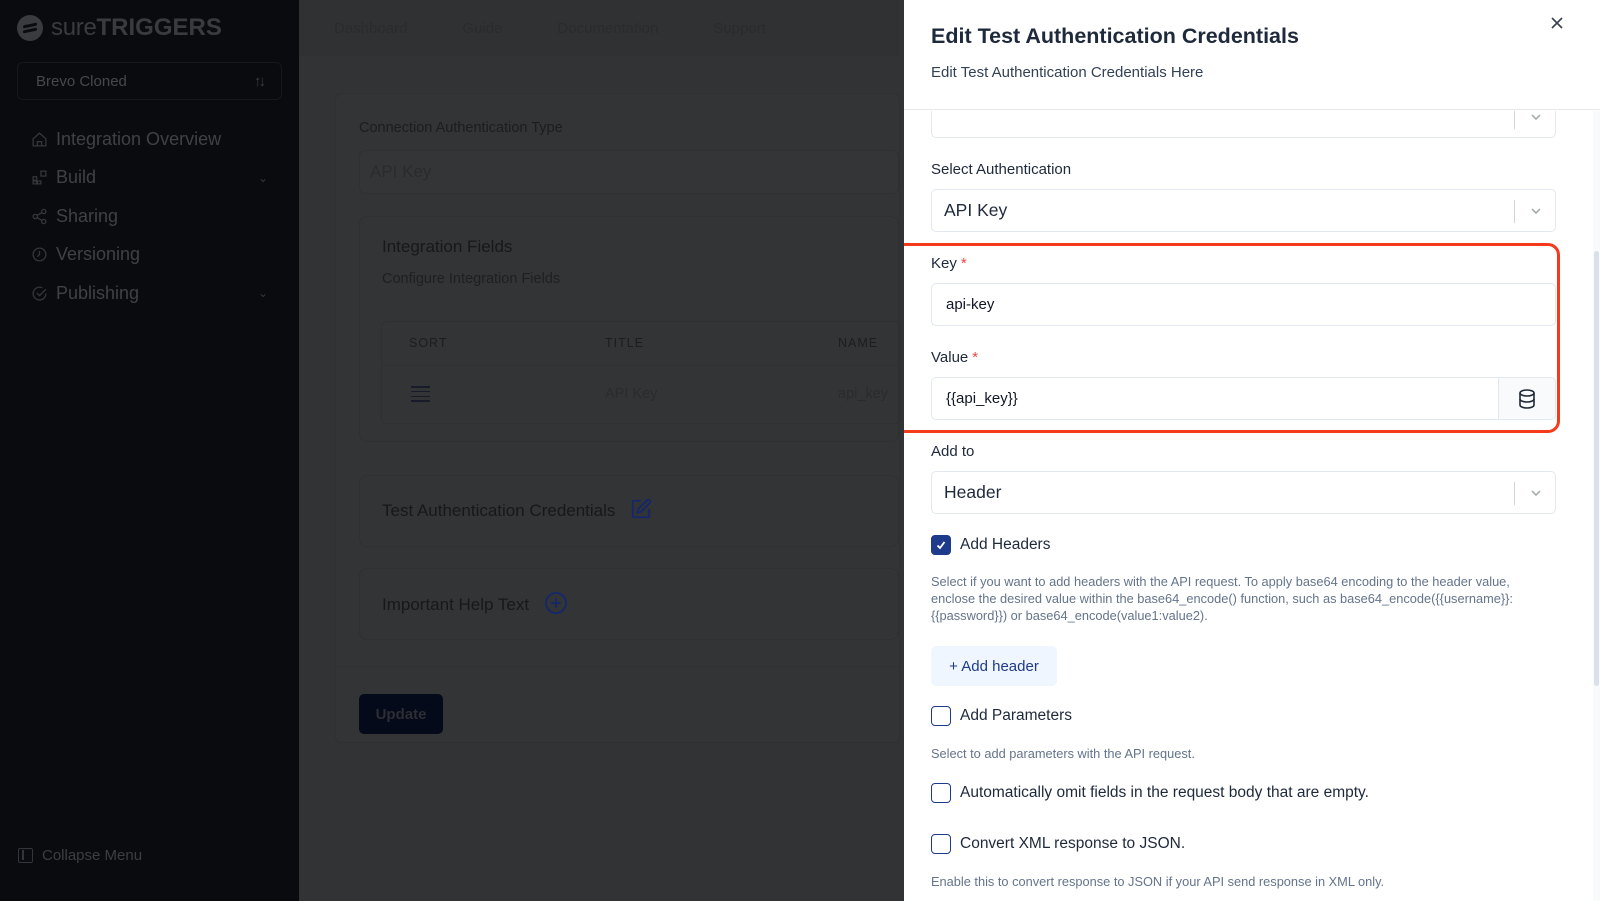 The image size is (1600, 901). I want to click on add-headers-label: Add Headers, so click(1005, 544).